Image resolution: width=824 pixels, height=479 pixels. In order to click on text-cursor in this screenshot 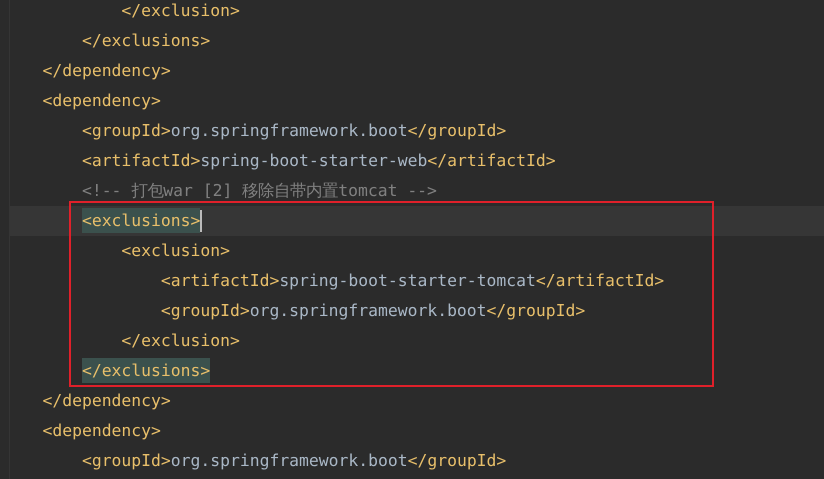, I will do `click(201, 221)`.